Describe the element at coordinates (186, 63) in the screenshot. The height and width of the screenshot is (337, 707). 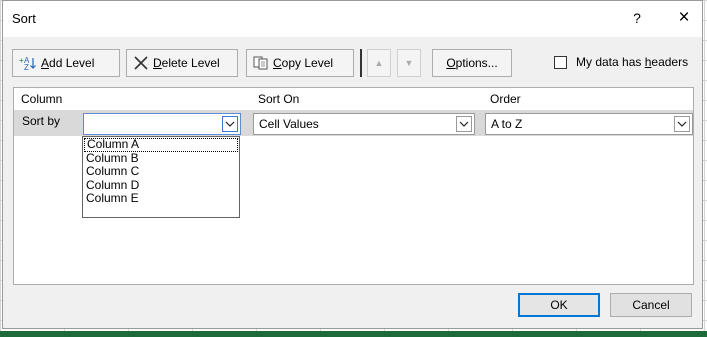
I see `delete-level-label: Delete Level` at that location.